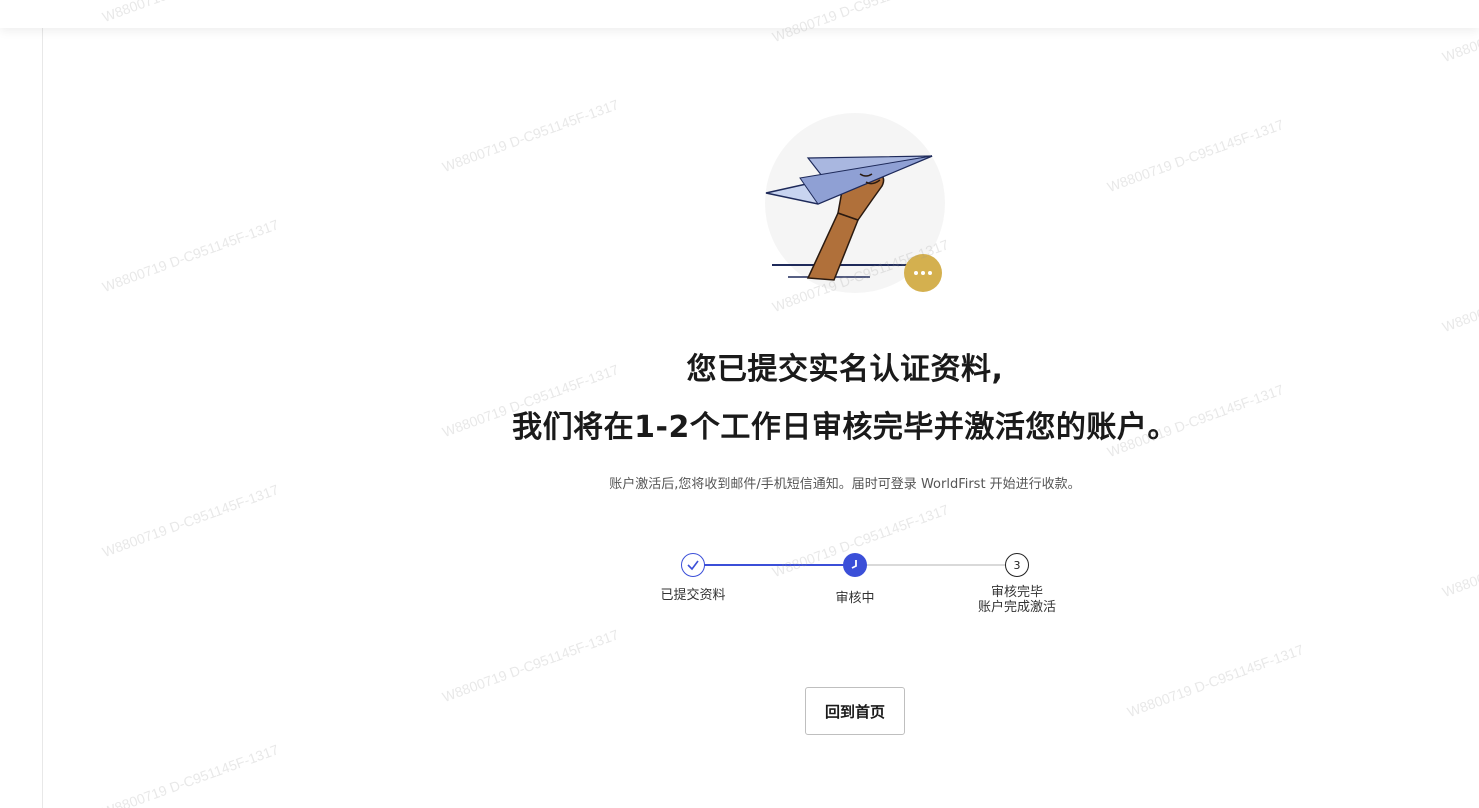  I want to click on stepper-connector-pending, so click(935, 565).